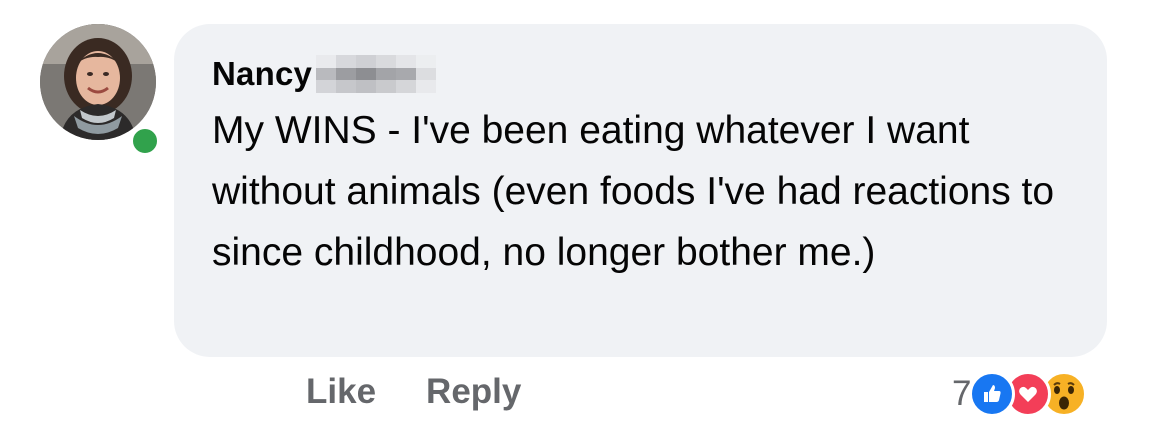 This screenshot has width=1170, height=445. I want to click on avatar-container, so click(101, 91).